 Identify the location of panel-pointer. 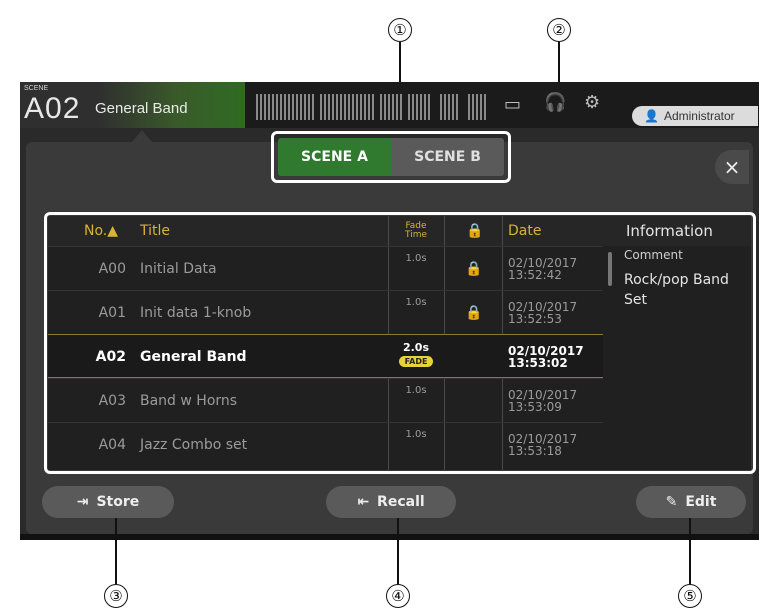
(142, 136).